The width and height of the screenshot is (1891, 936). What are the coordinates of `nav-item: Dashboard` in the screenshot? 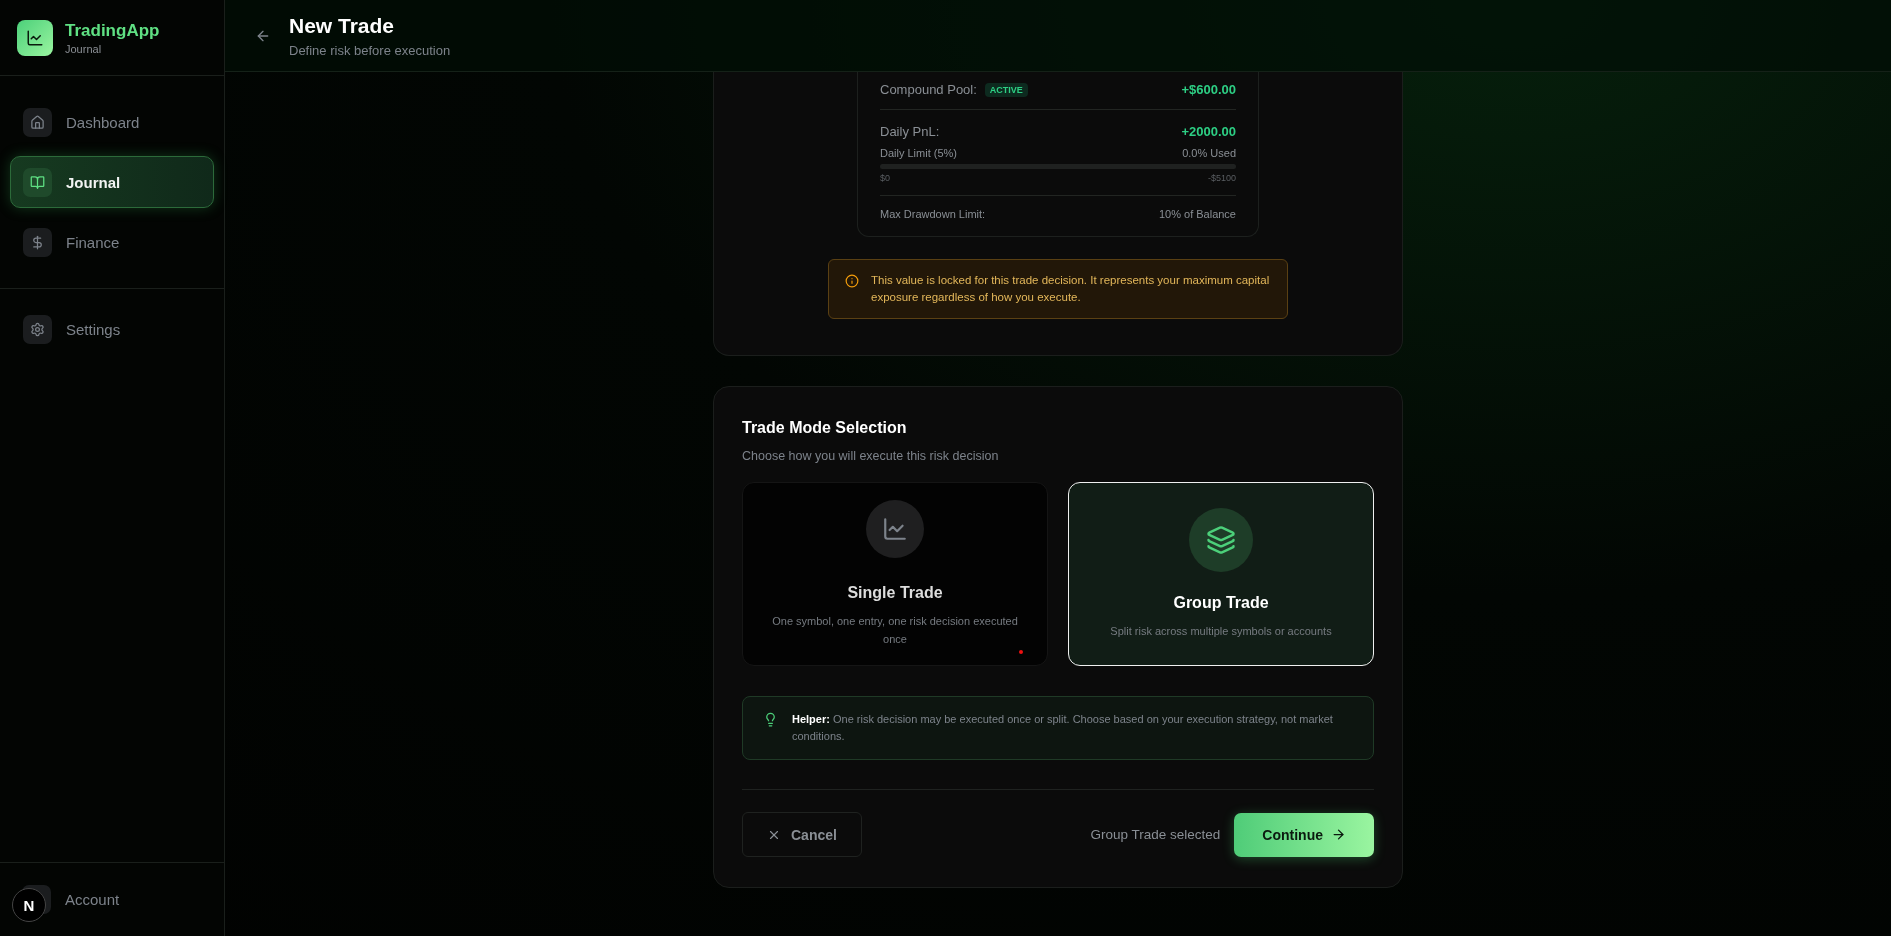 It's located at (112, 122).